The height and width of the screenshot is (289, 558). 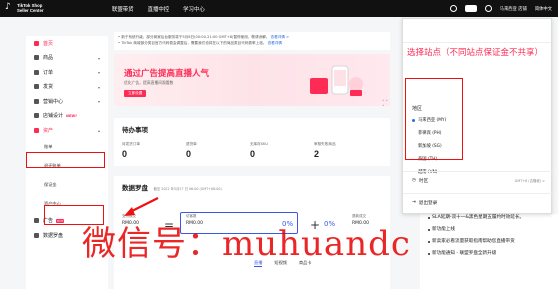 I want to click on logout-row: ⇥ 退出登录, so click(x=478, y=202).